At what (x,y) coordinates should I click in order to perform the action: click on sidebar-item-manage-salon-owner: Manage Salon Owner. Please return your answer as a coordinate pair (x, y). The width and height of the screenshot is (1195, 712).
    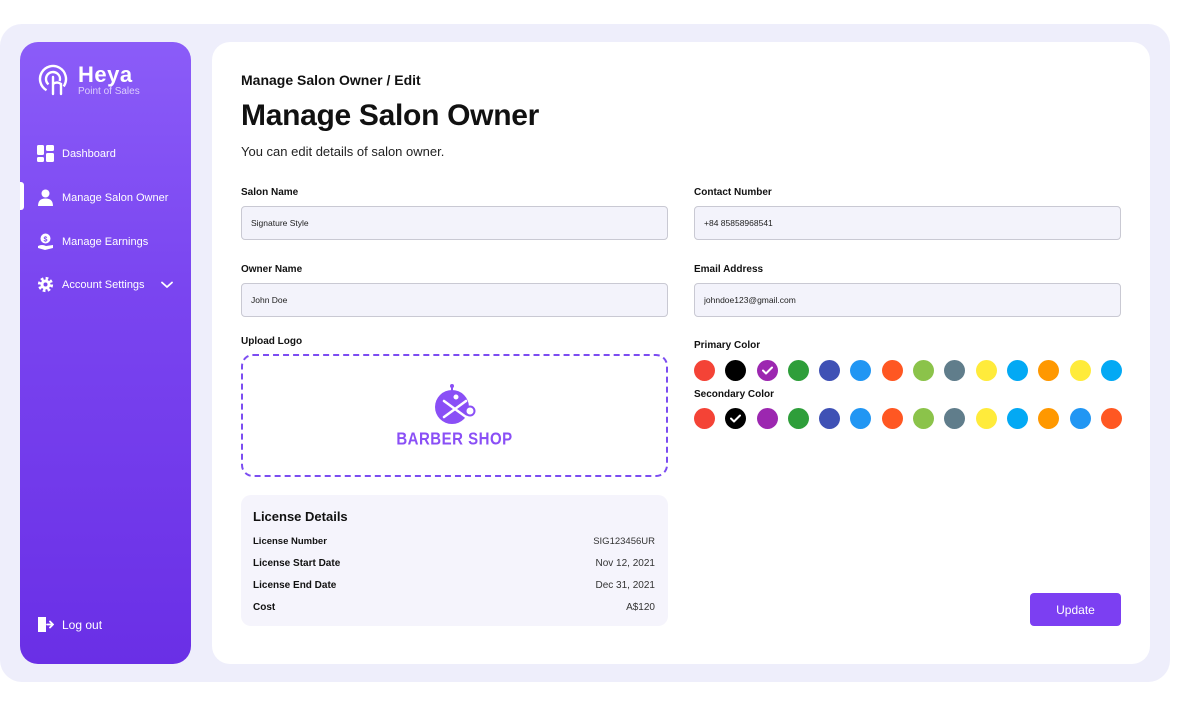
    Looking at the image, I should click on (102, 197).